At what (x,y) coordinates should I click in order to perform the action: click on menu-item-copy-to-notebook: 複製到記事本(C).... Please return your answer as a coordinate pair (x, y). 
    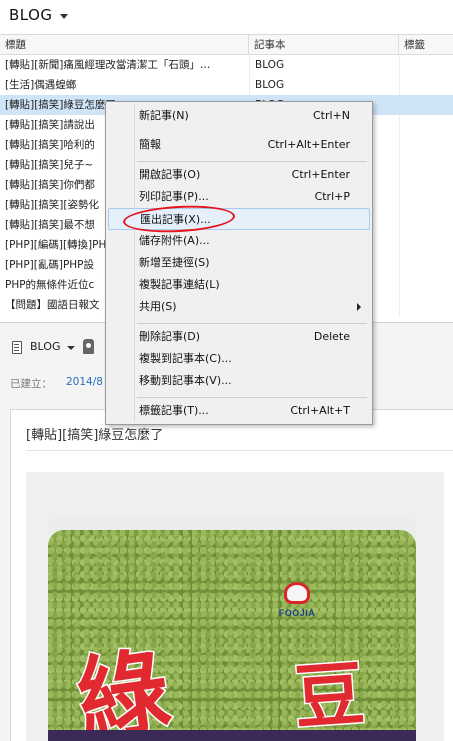
    Looking at the image, I should click on (239, 359).